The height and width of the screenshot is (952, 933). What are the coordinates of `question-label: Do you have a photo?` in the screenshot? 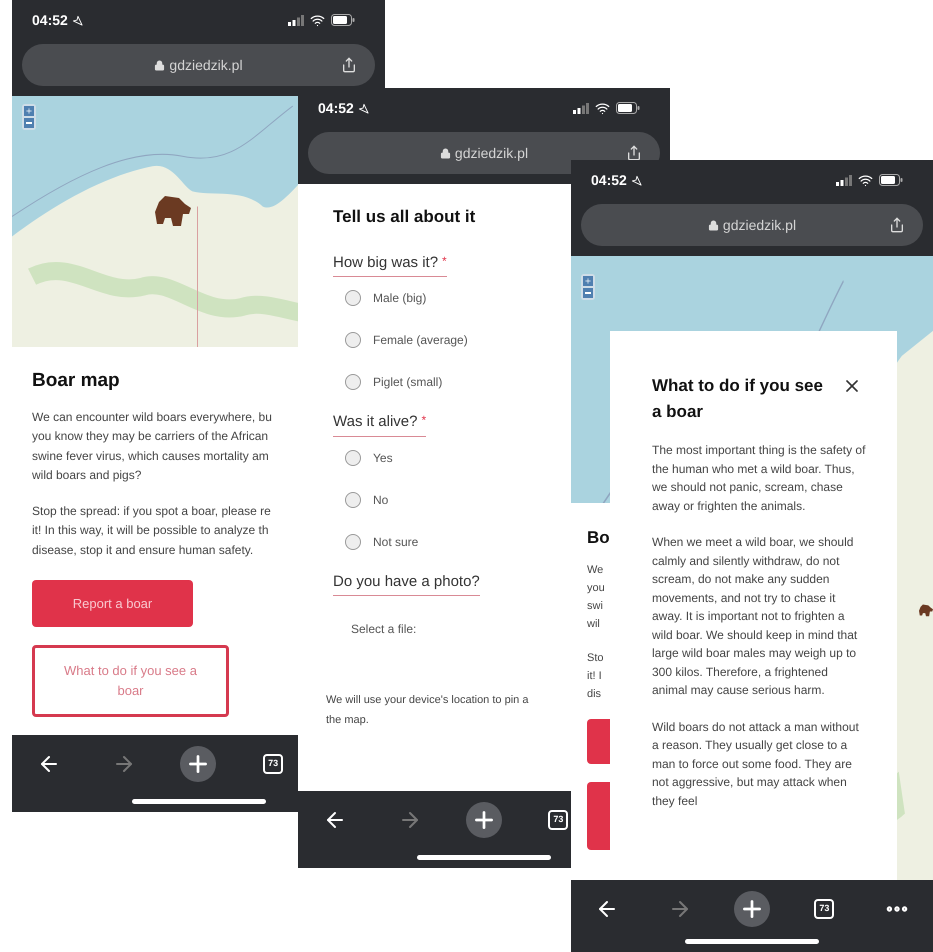 It's located at (406, 583).